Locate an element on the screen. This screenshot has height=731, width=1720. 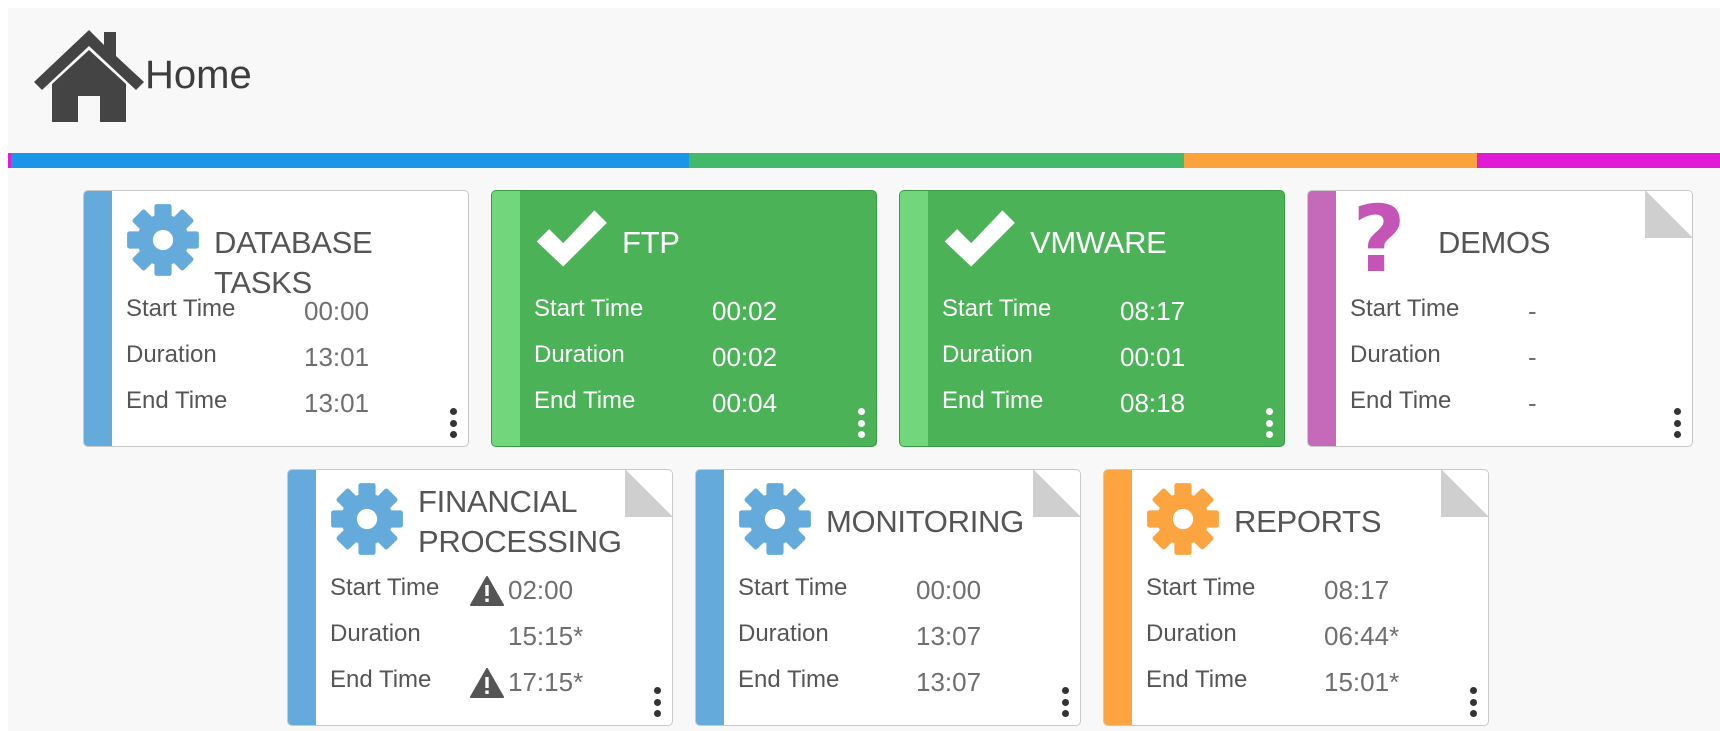
card-title: DEMOS is located at coordinates (1494, 242).